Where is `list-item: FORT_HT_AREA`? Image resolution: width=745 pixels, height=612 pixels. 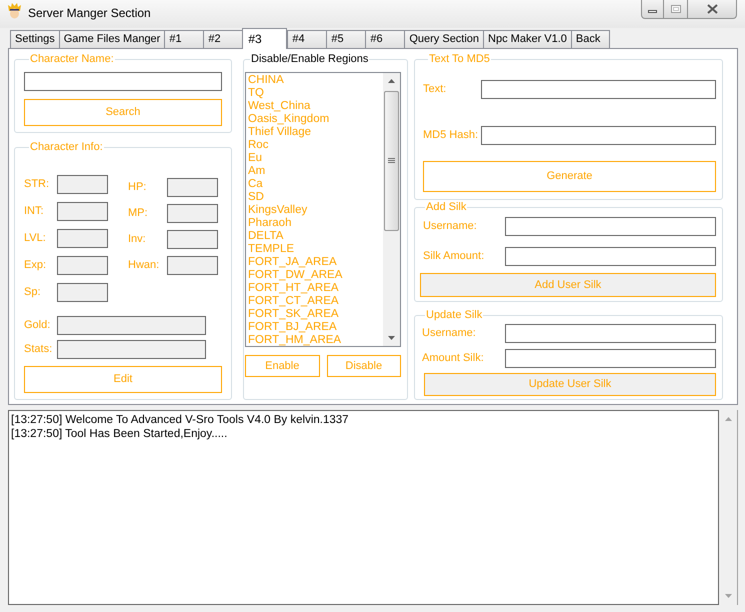
list-item: FORT_HT_AREA is located at coordinates (315, 288).